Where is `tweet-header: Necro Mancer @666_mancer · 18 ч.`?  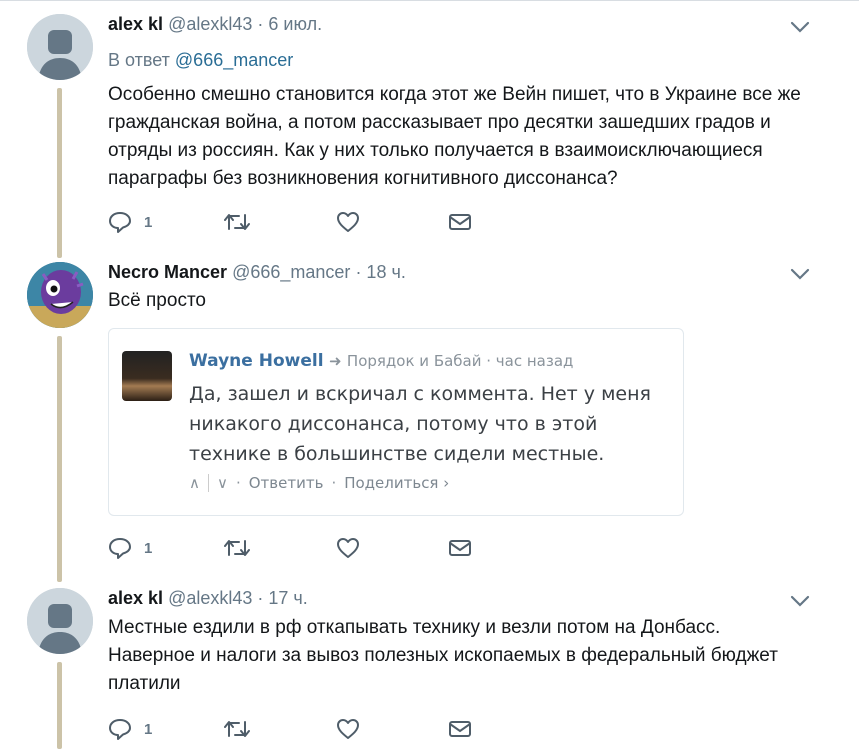 tweet-header: Necro Mancer @666_mancer · 18 ч. is located at coordinates (257, 273).